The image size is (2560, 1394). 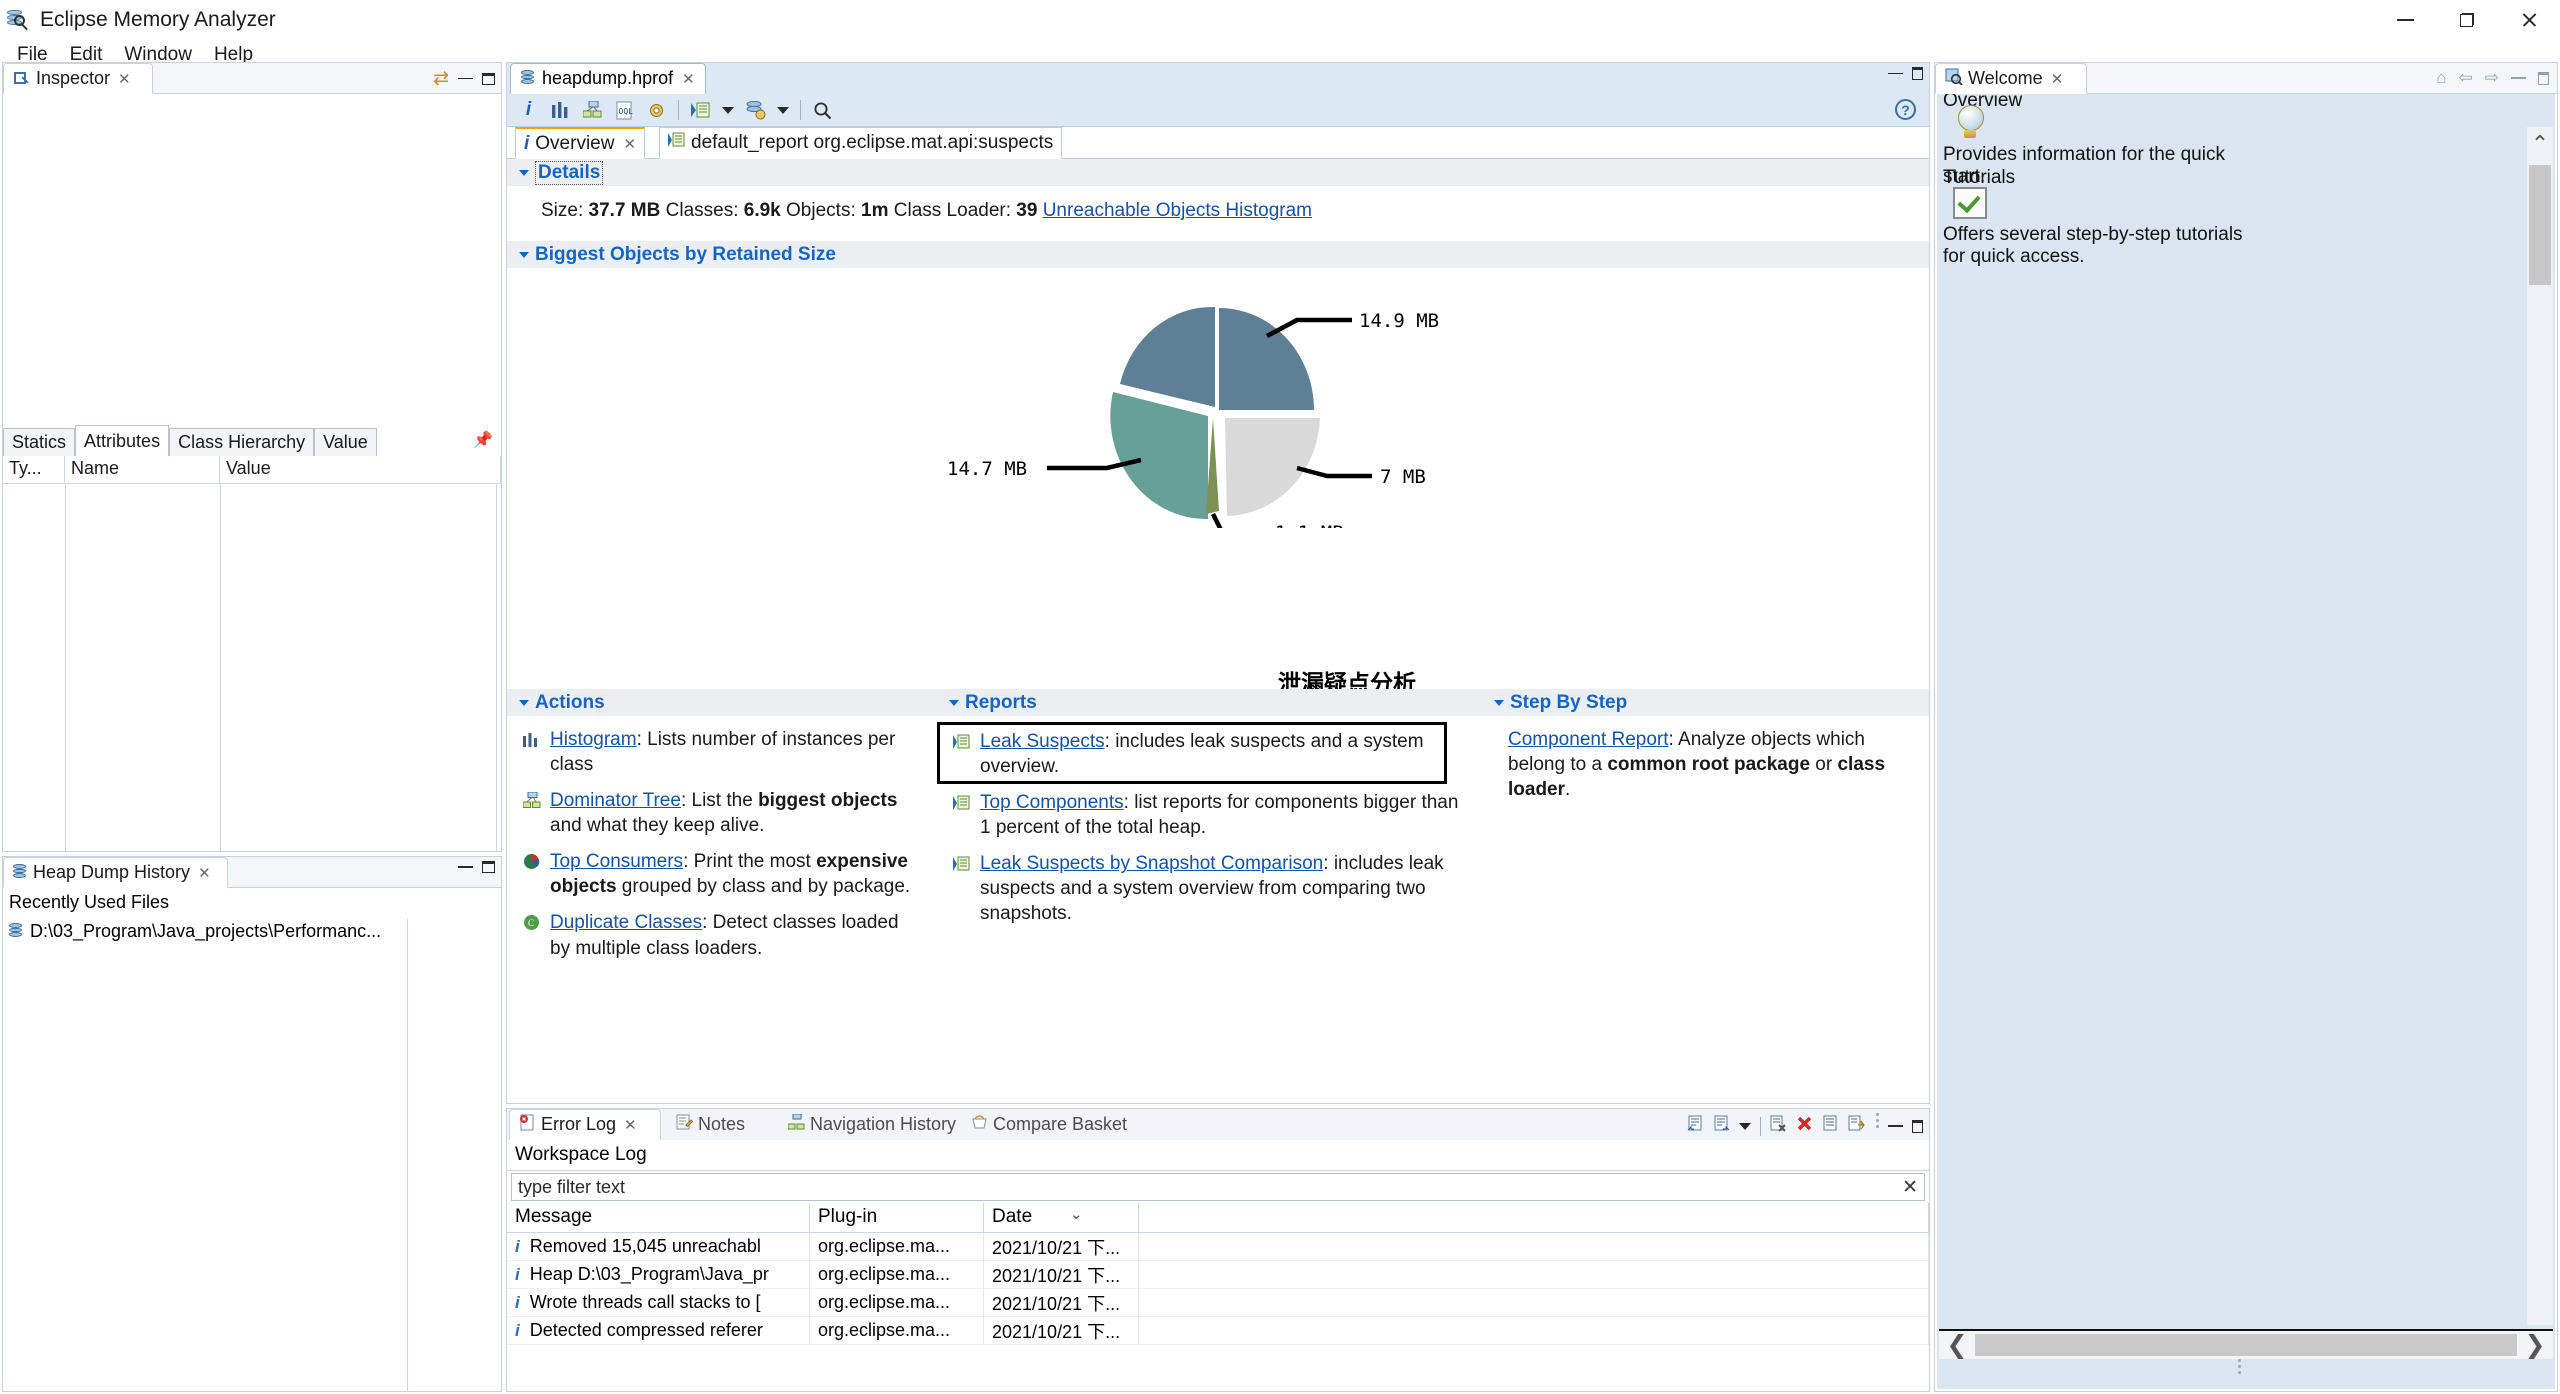 What do you see at coordinates (608, 78) in the screenshot?
I see `tab-heapdump-hprof: heapdump.hprof ✕` at bounding box center [608, 78].